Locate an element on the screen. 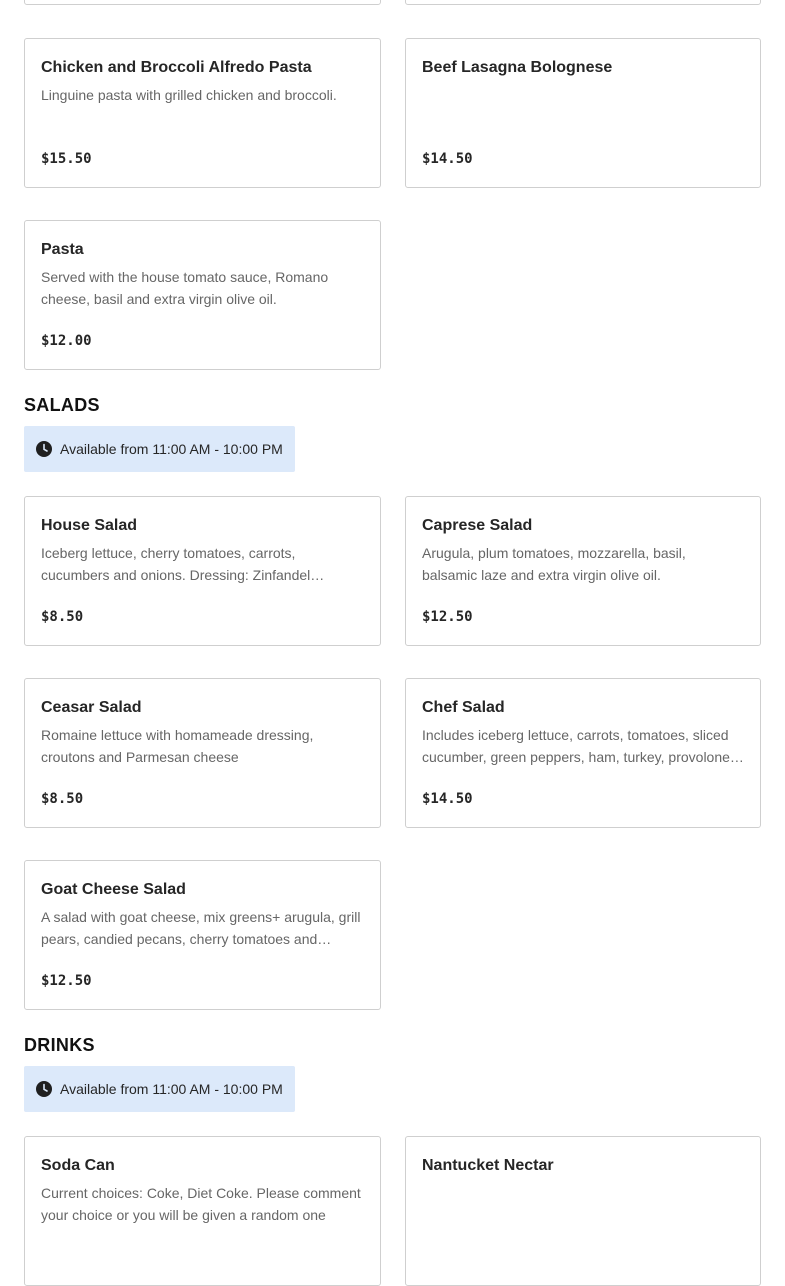 The height and width of the screenshot is (1286, 785). menu-item-name: Pasta is located at coordinates (62, 249).